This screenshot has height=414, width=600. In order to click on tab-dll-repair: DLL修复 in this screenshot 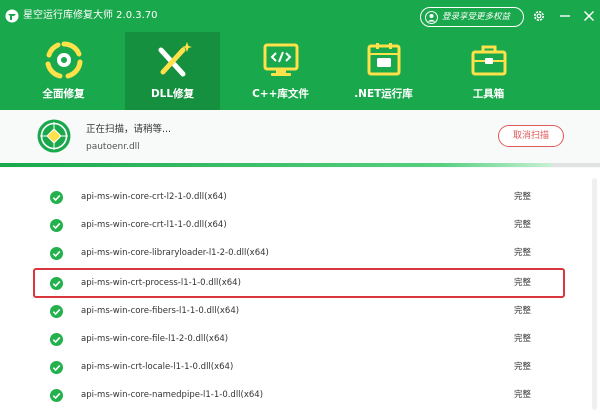, I will do `click(172, 71)`.